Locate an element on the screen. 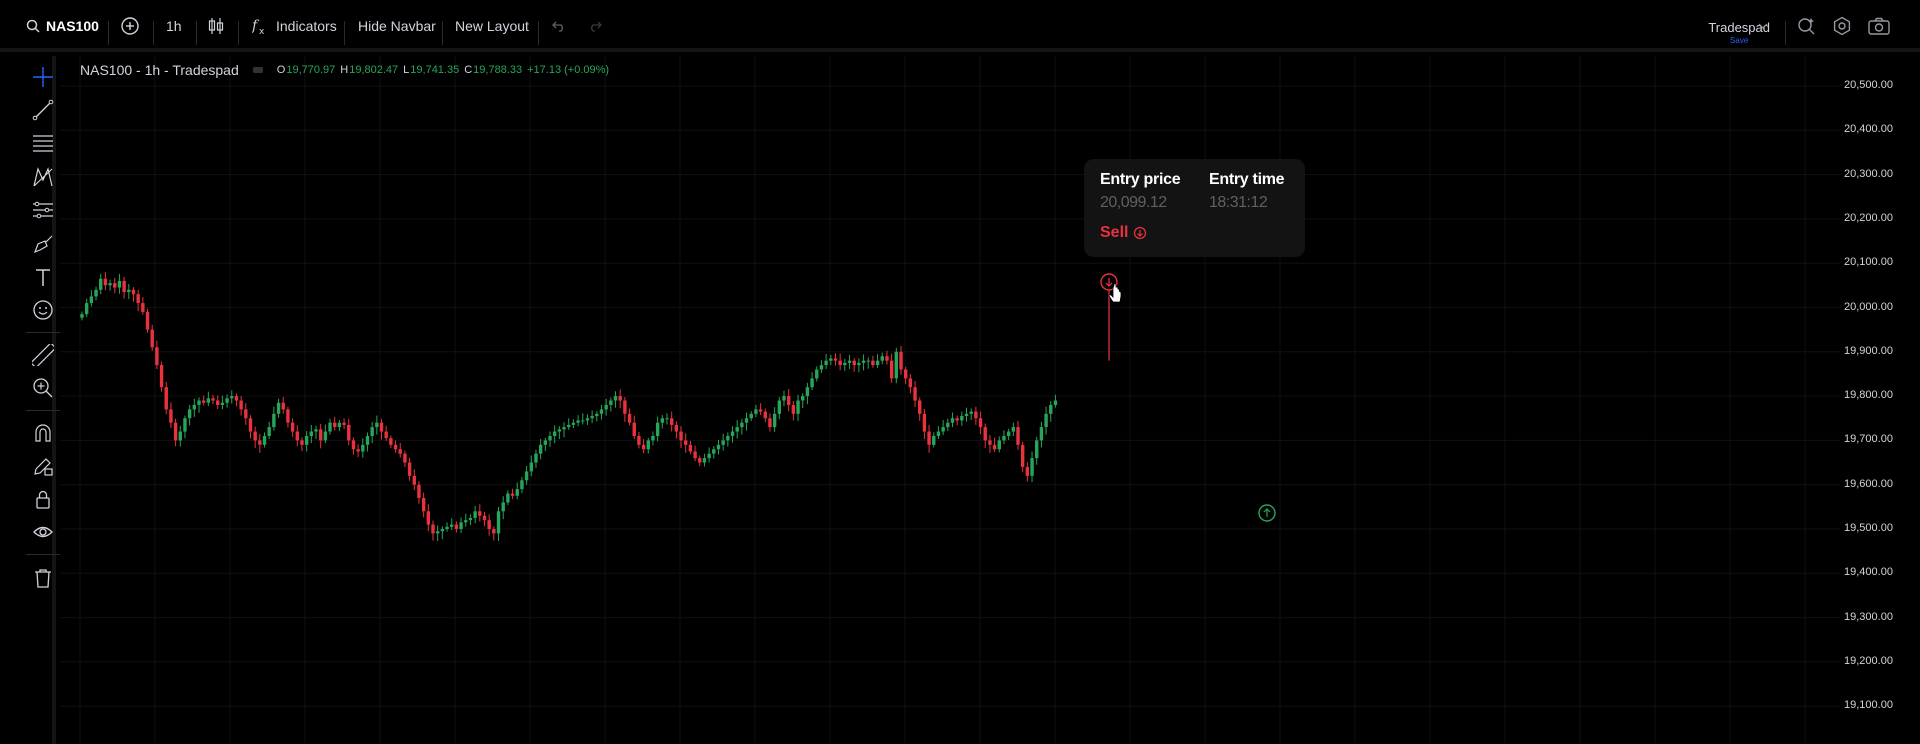 This screenshot has height=744, width=1920. zoom-tool is located at coordinates (43, 388).